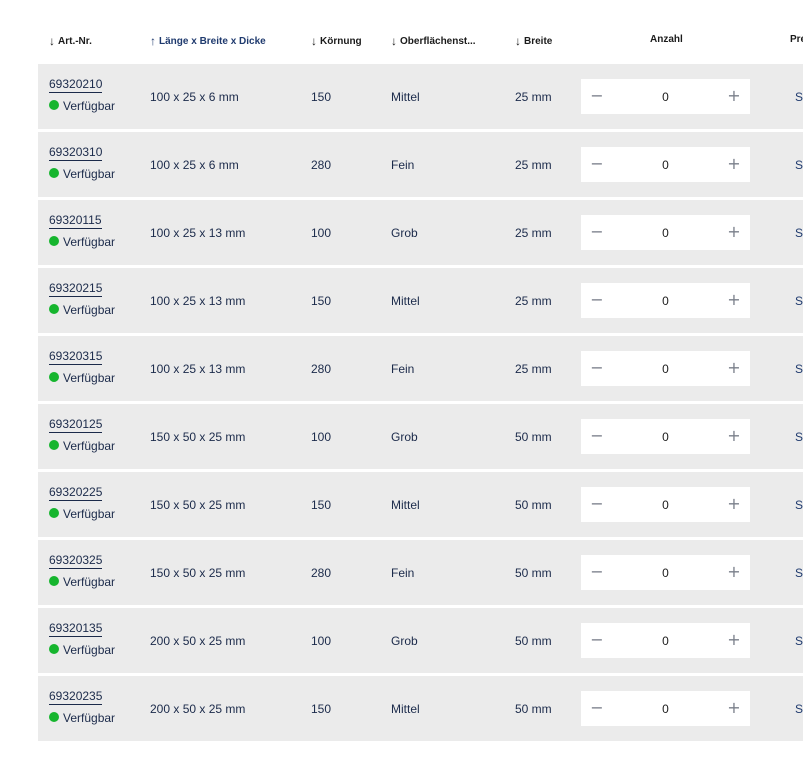 The image size is (803, 758). Describe the element at coordinates (76, 561) in the screenshot. I see `article-number-link: 69320325` at that location.